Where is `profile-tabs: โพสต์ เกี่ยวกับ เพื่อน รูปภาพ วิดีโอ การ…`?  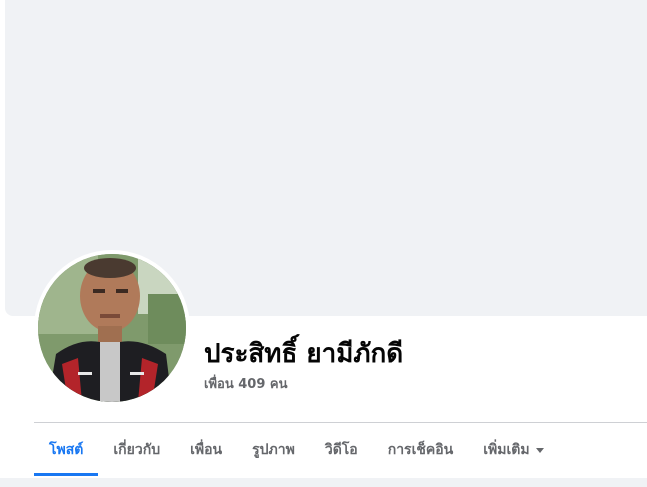 profile-tabs: โพสต์ เกี่ยวกับ เพื่อน รูปภาพ วิดีโอ การ… is located at coordinates (296, 450).